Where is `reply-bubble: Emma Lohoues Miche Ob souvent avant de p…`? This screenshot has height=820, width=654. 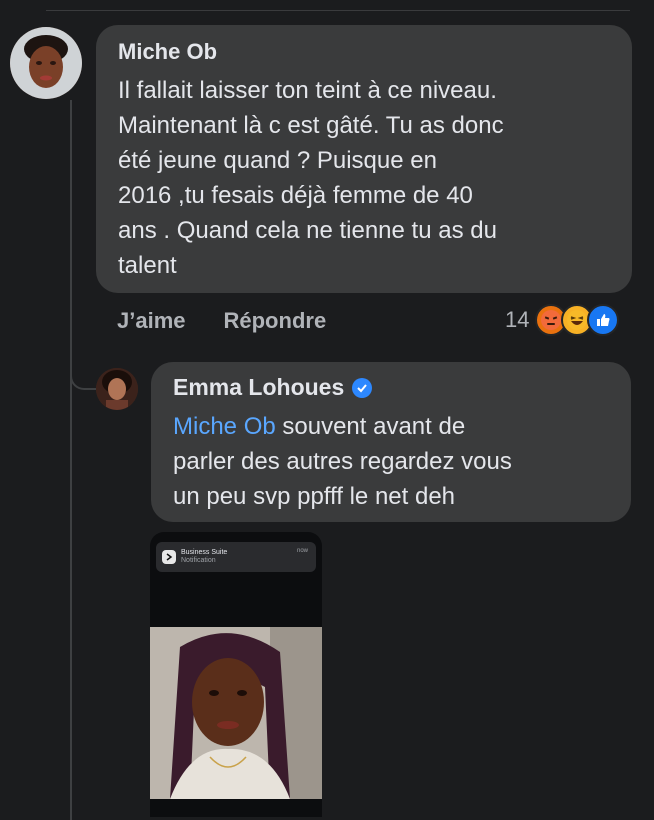
reply-bubble: Emma Lohoues Miche Ob souvent avant de p… is located at coordinates (391, 442).